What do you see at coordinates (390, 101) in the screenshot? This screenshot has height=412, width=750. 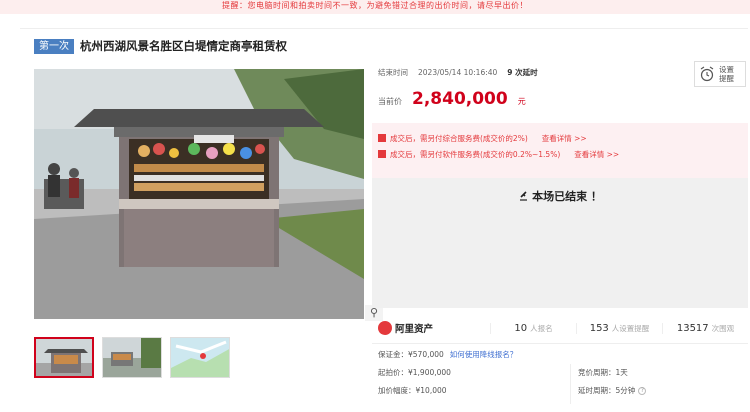 I see `price-label: 当前价` at bounding box center [390, 101].